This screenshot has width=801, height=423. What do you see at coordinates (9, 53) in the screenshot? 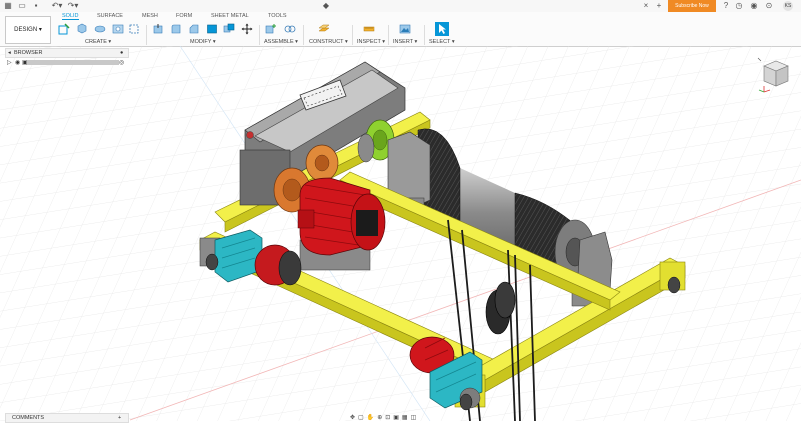
I see `collapse-icon: ◂` at bounding box center [9, 53].